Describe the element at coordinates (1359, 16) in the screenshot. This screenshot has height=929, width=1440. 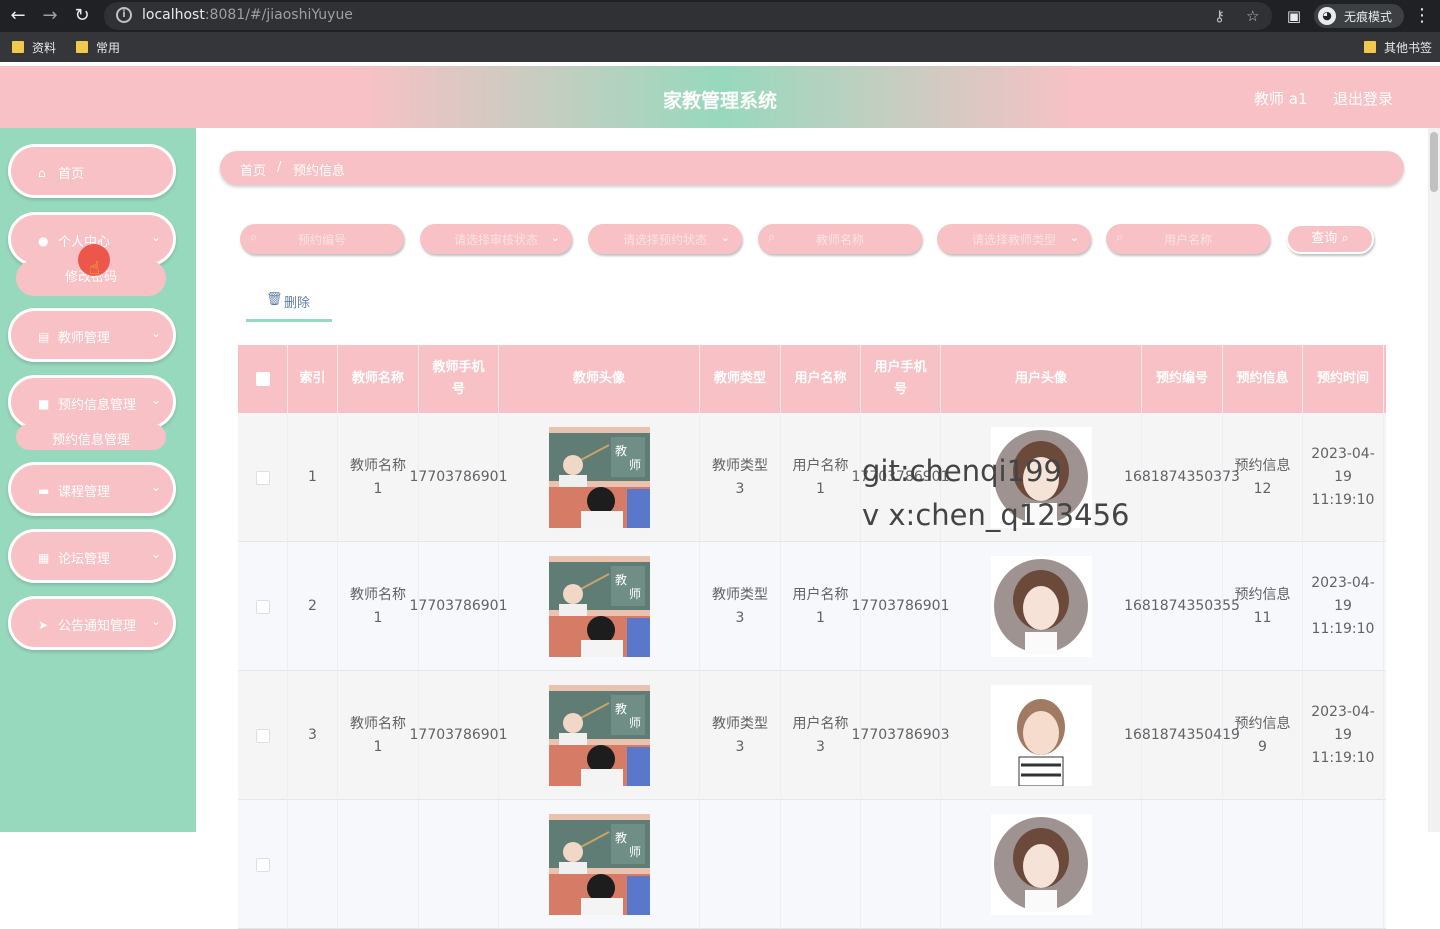
I see `incognito-badge: ◕ 无痕模式` at that location.